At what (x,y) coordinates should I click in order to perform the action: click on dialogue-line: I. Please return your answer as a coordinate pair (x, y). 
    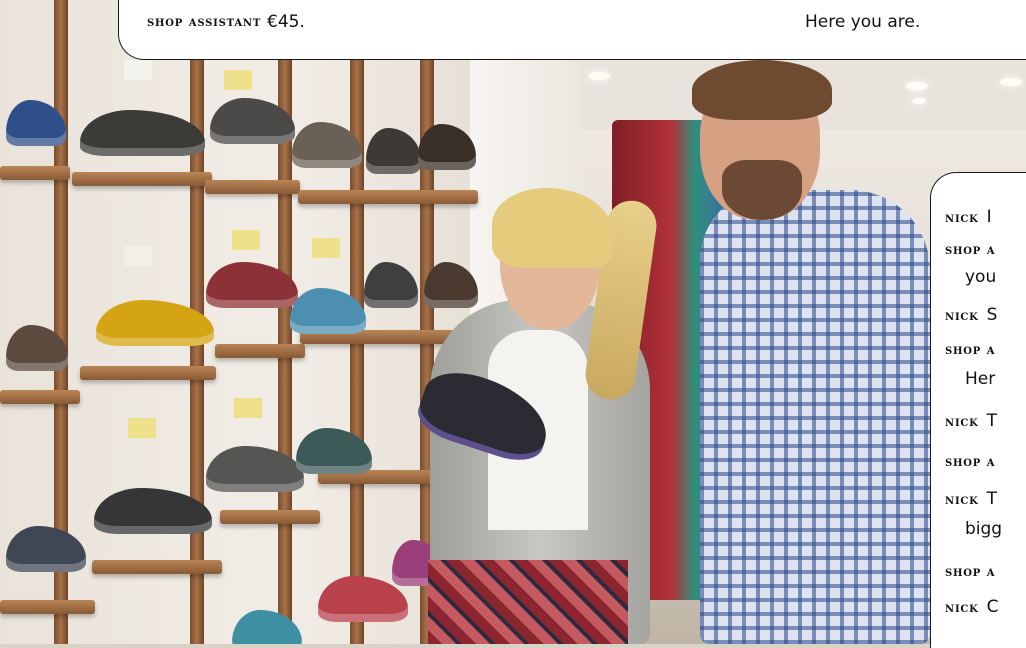
    Looking at the image, I should click on (989, 217).